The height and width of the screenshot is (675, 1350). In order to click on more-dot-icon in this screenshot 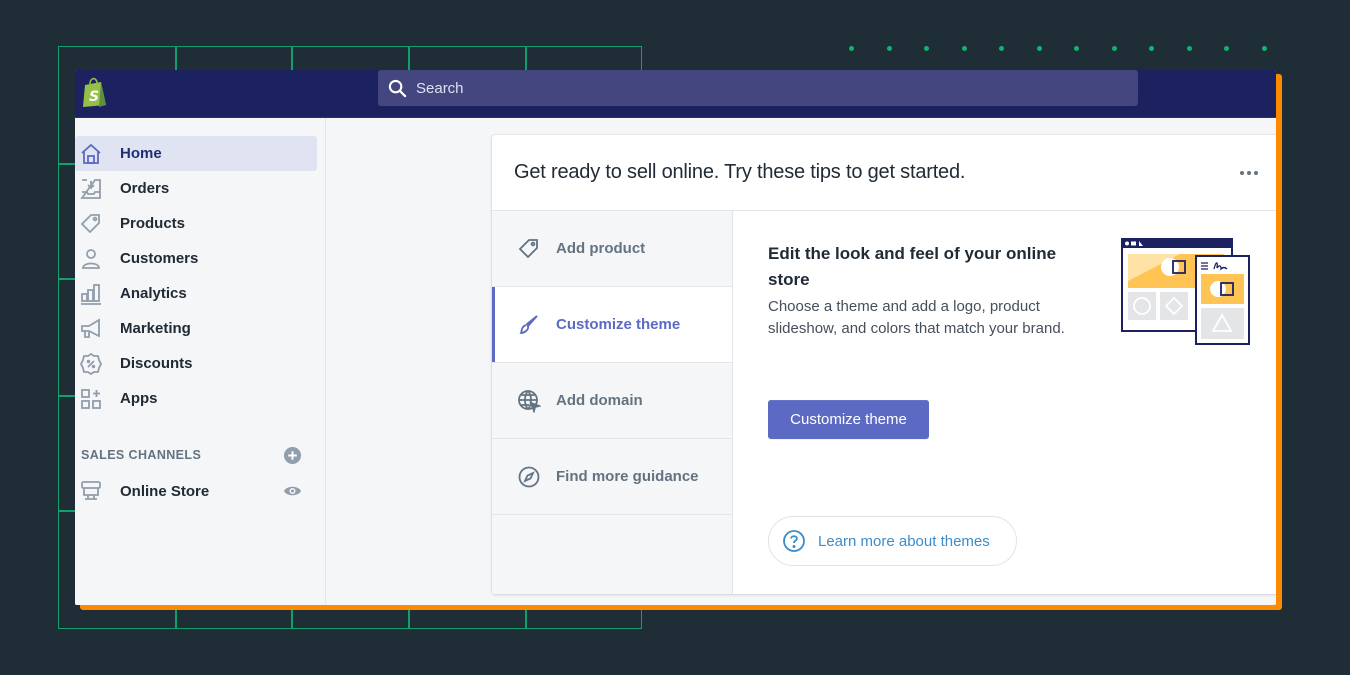, I will do `click(1242, 173)`.